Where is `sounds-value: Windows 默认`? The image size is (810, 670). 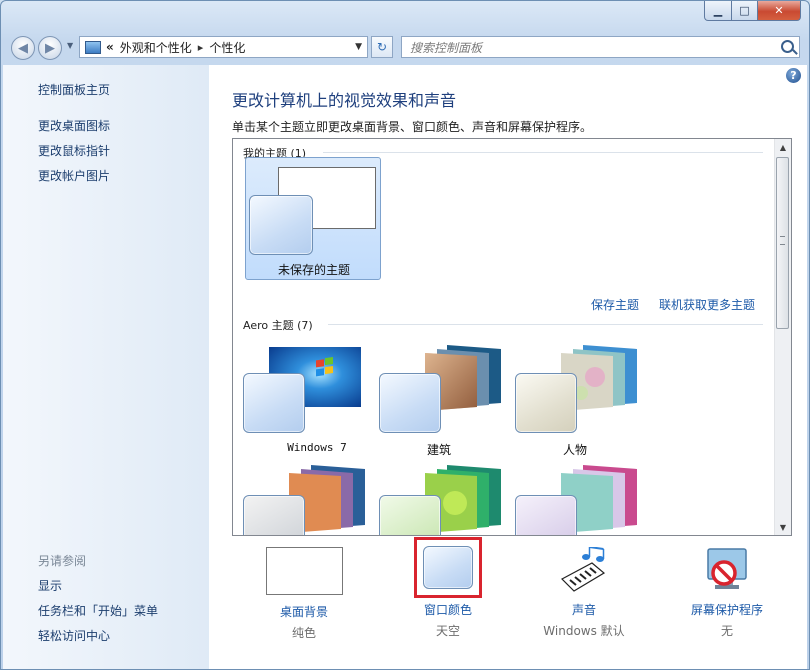 sounds-value: Windows 默认 is located at coordinates (584, 631).